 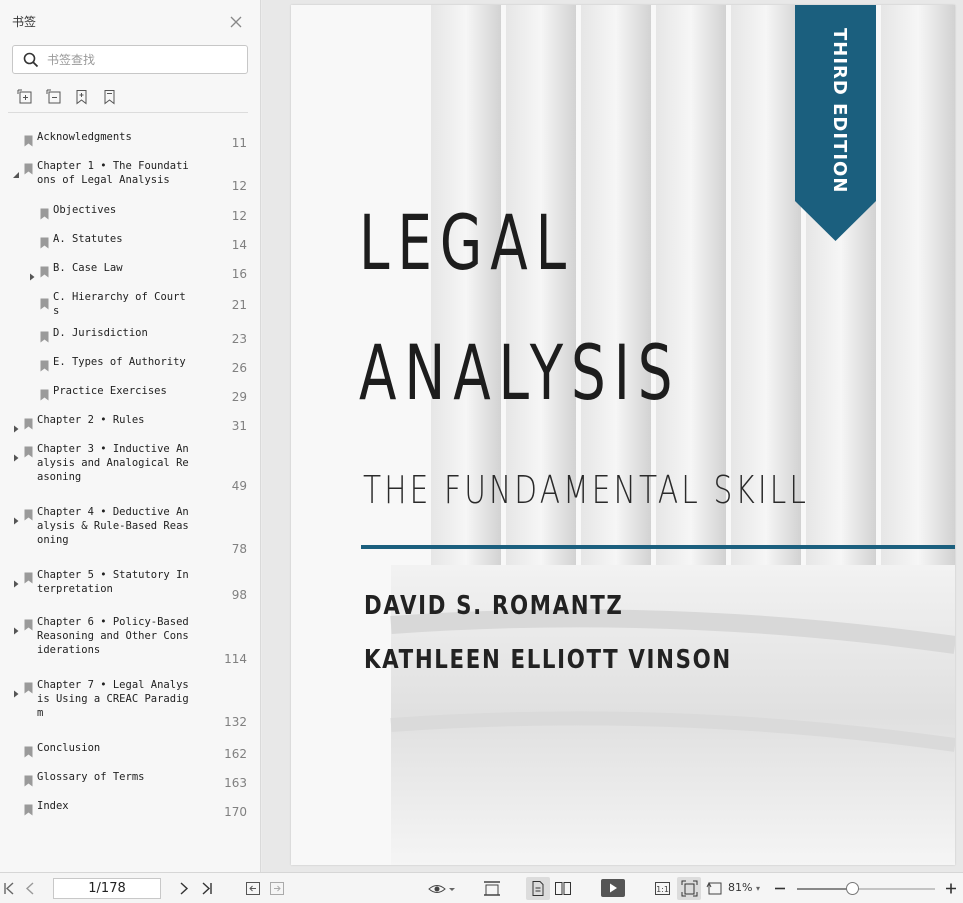 What do you see at coordinates (277, 888) in the screenshot?
I see `forward-icon` at bounding box center [277, 888].